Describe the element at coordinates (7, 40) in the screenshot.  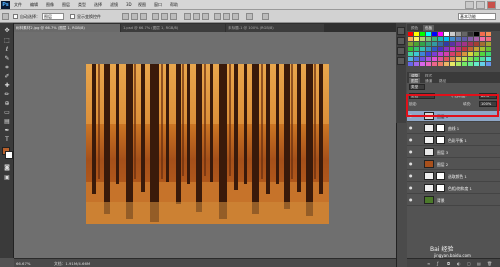
I see `marquee-tool-icon: ⬚` at that location.